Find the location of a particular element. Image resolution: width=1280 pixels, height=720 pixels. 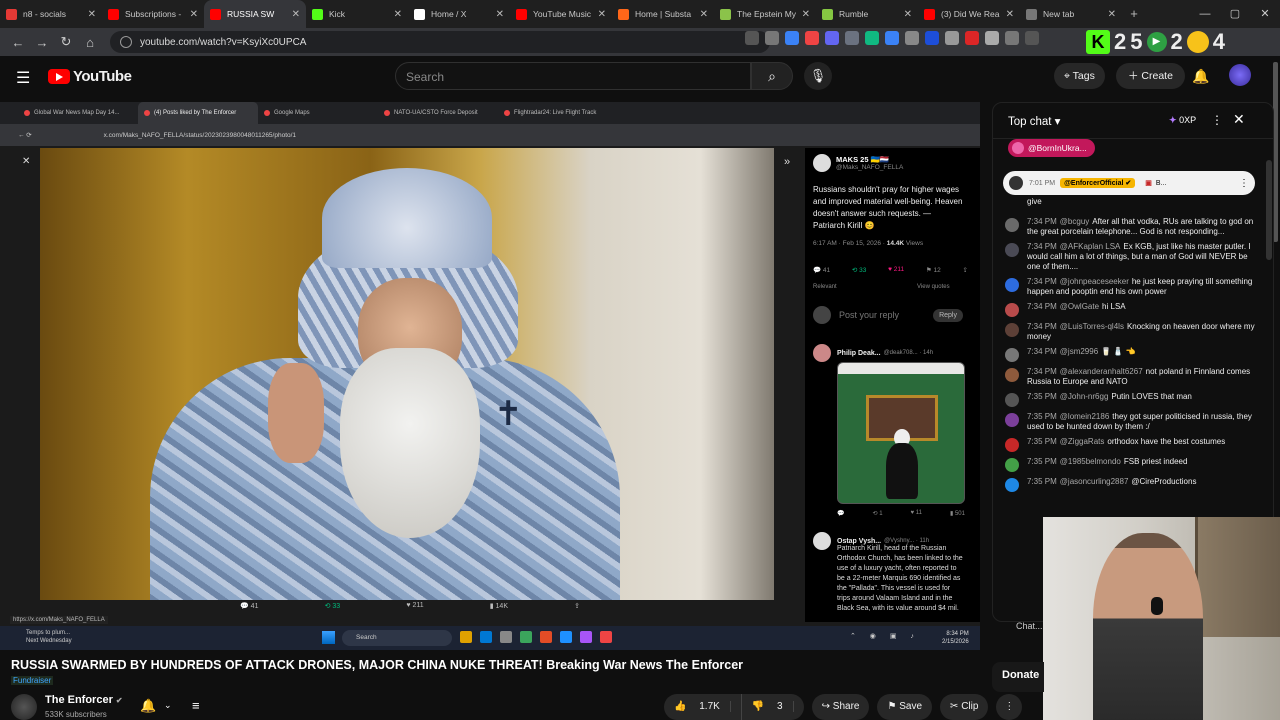

chat-mode-selector: Top chat ▾ is located at coordinates (1034, 121).